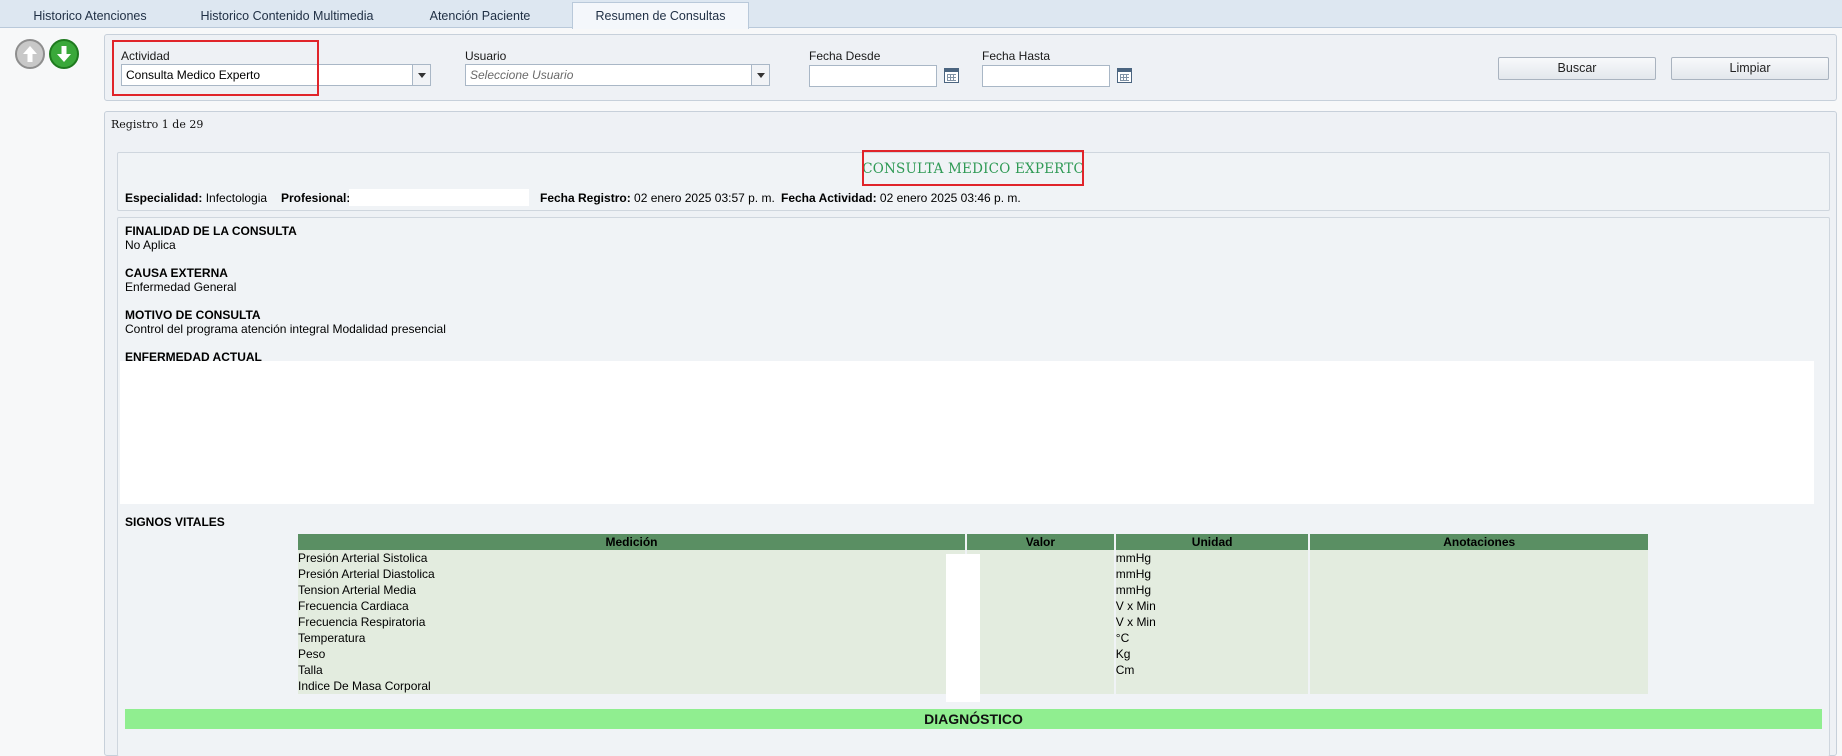 This screenshot has height=756, width=1842. I want to click on col-medicion: Medición, so click(631, 542).